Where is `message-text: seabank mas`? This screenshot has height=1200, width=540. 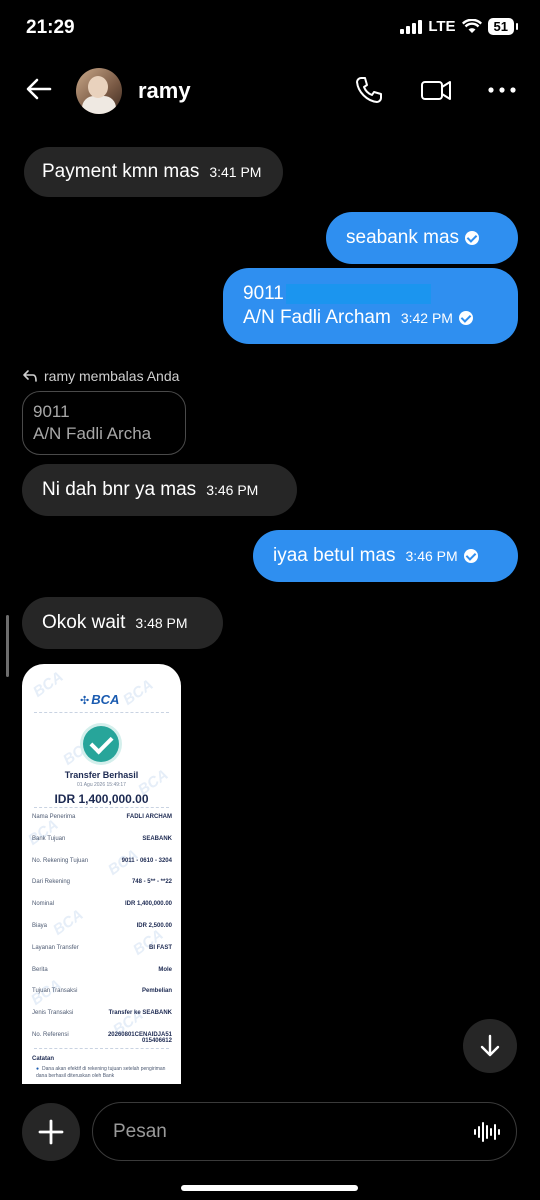
message-text: seabank mas is located at coordinates (403, 237).